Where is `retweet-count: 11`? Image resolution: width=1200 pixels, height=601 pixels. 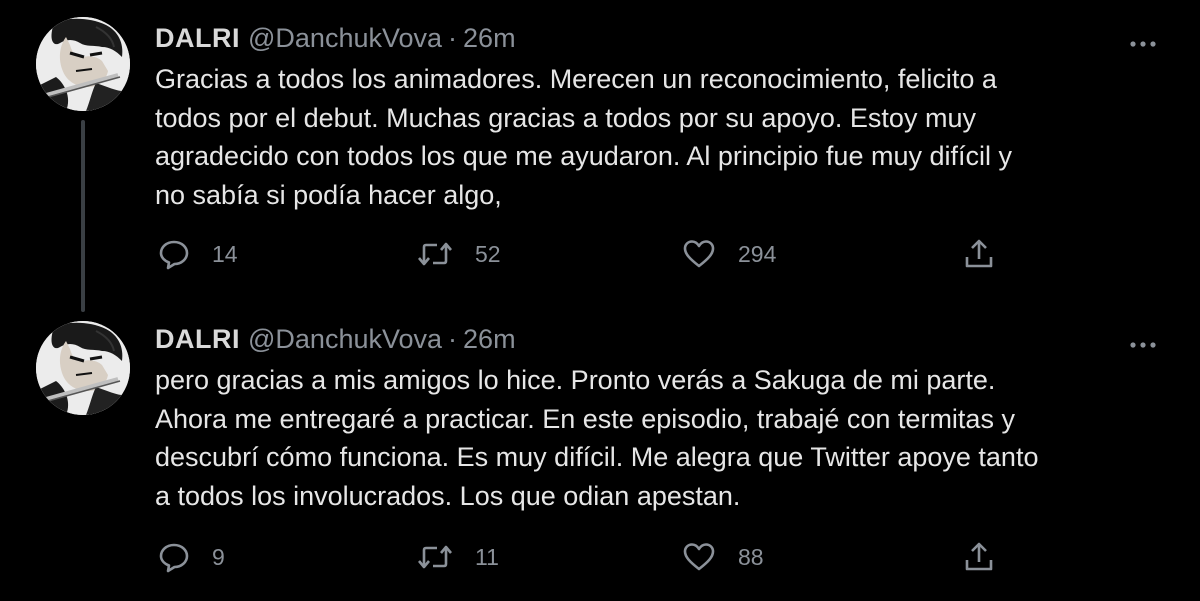
retweet-count: 11 is located at coordinates (487, 556).